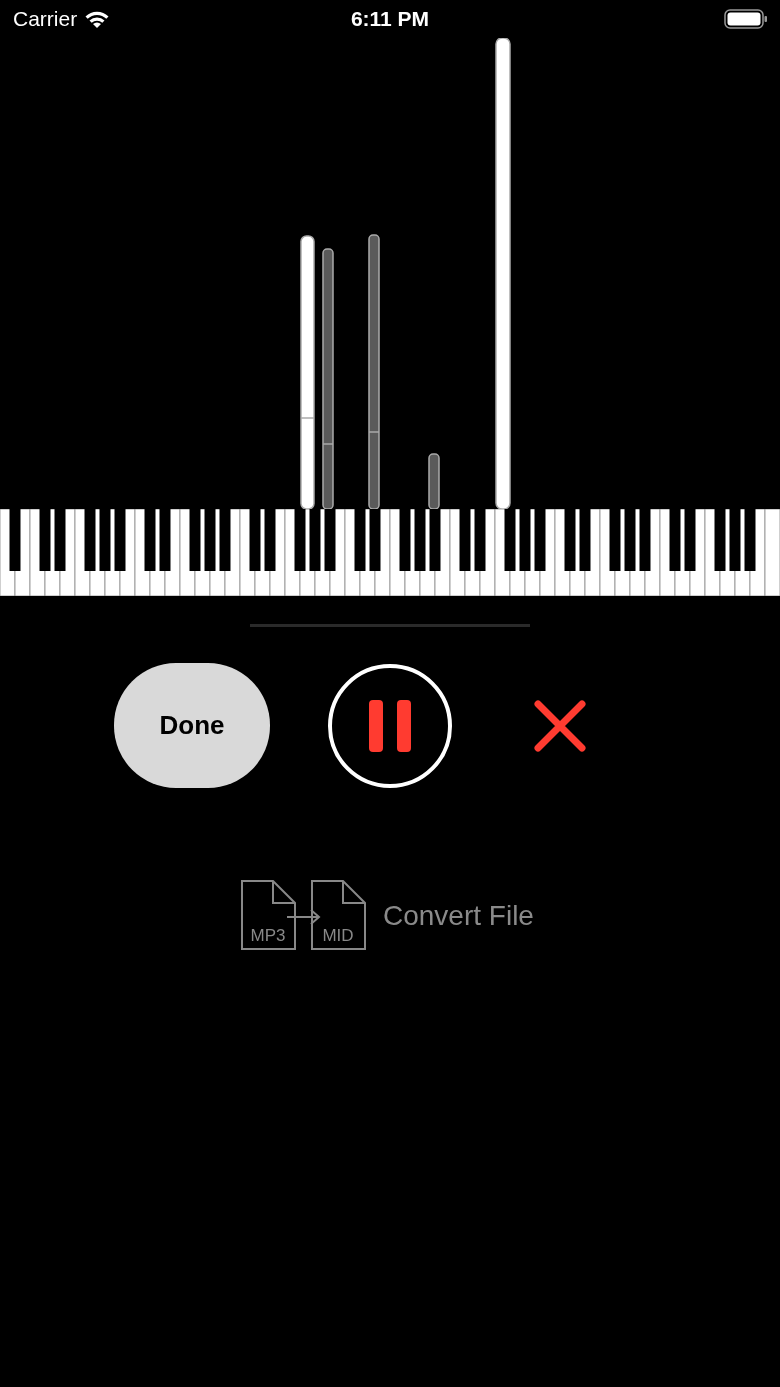 The image size is (780, 1387). Describe the element at coordinates (746, 19) in the screenshot. I see `battery-icon` at that location.